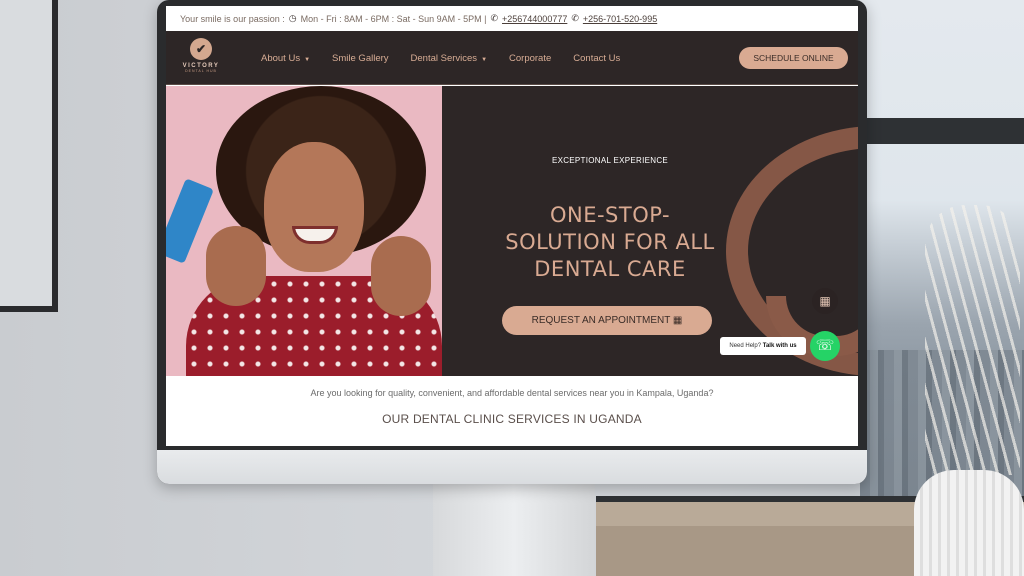 This screenshot has height=576, width=1024. I want to click on chat-help-bubble: Need Help? Talk with us, so click(763, 346).